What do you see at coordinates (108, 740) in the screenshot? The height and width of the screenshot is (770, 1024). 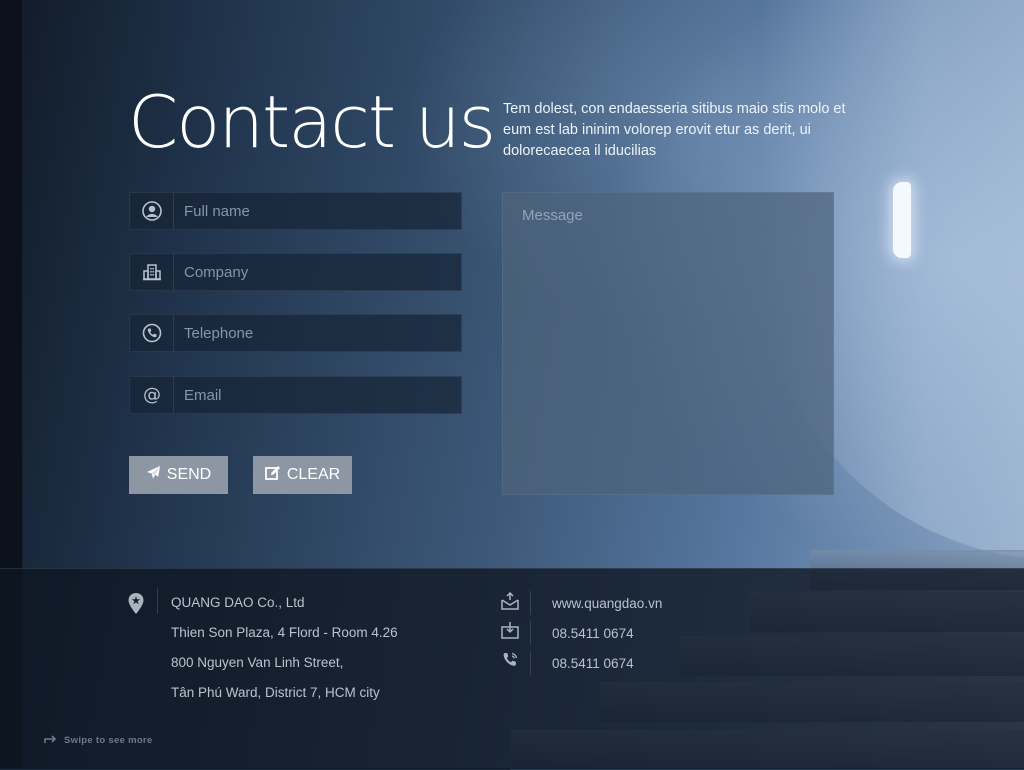 I see `swipe-hint-label: Swipe to see more` at bounding box center [108, 740].